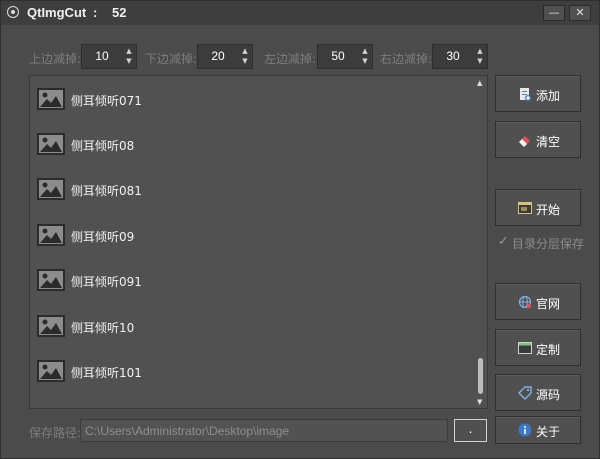  I want to click on top-margin-value: 10, so click(102, 56).